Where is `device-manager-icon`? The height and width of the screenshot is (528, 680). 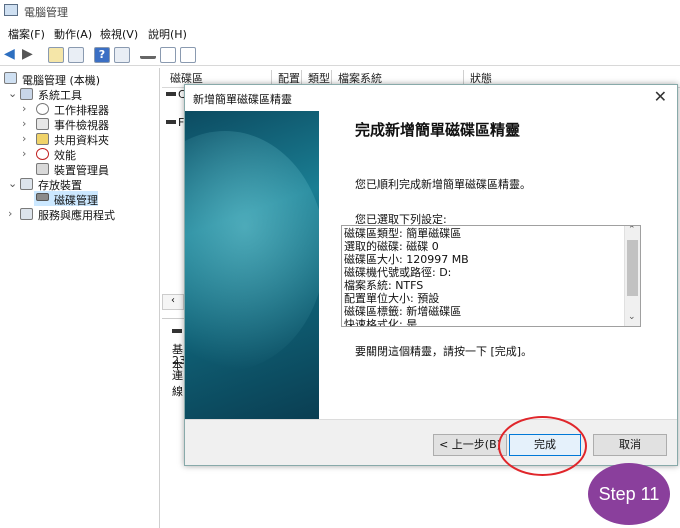 device-manager-icon is located at coordinates (42, 169).